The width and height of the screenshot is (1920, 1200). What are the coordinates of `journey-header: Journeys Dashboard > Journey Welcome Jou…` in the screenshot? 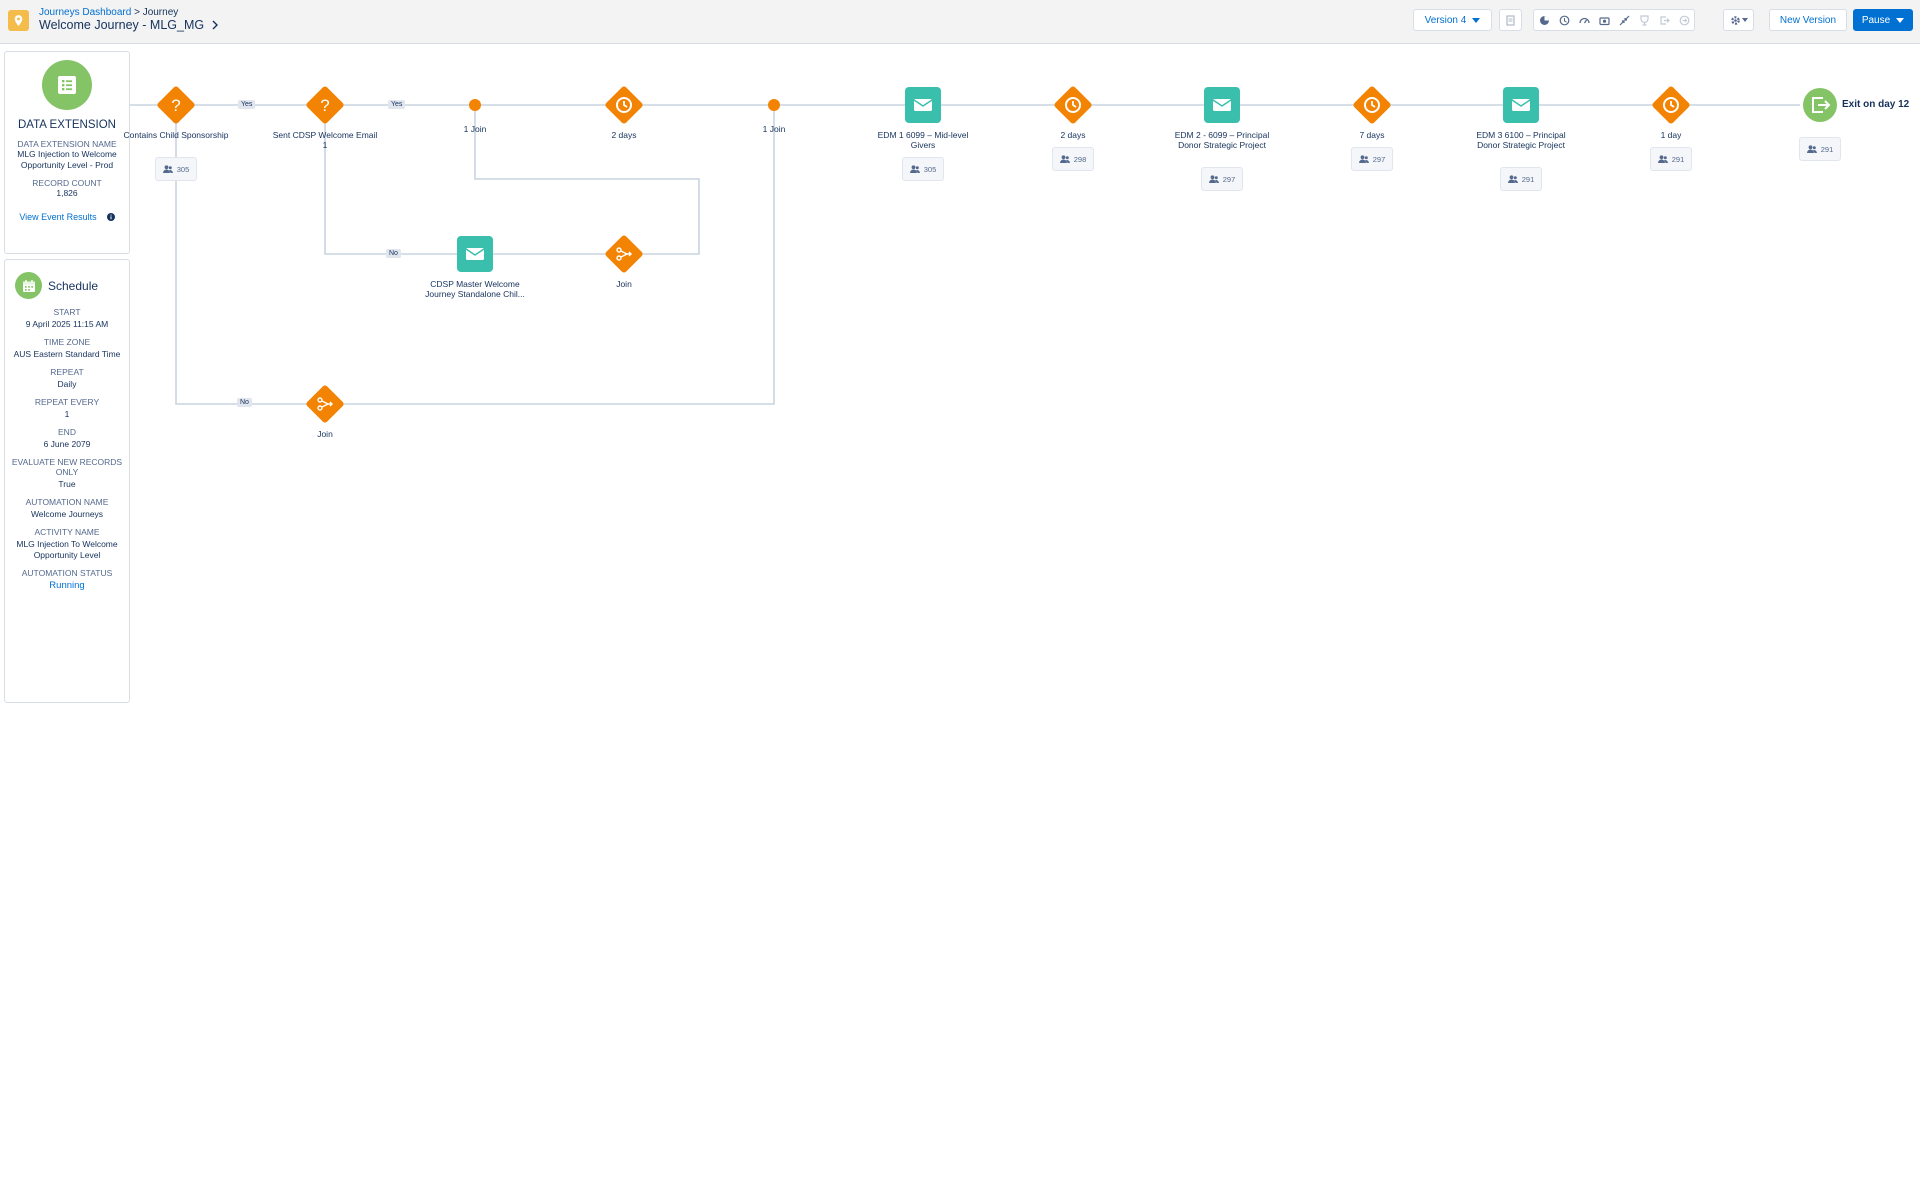 It's located at (960, 22).